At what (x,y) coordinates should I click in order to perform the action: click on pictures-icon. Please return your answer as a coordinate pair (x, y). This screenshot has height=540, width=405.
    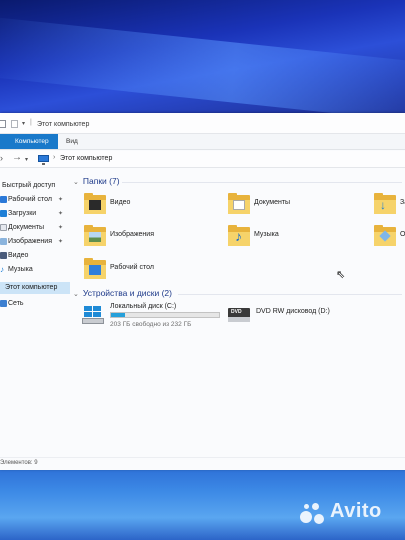
    Looking at the image, I should click on (3, 241).